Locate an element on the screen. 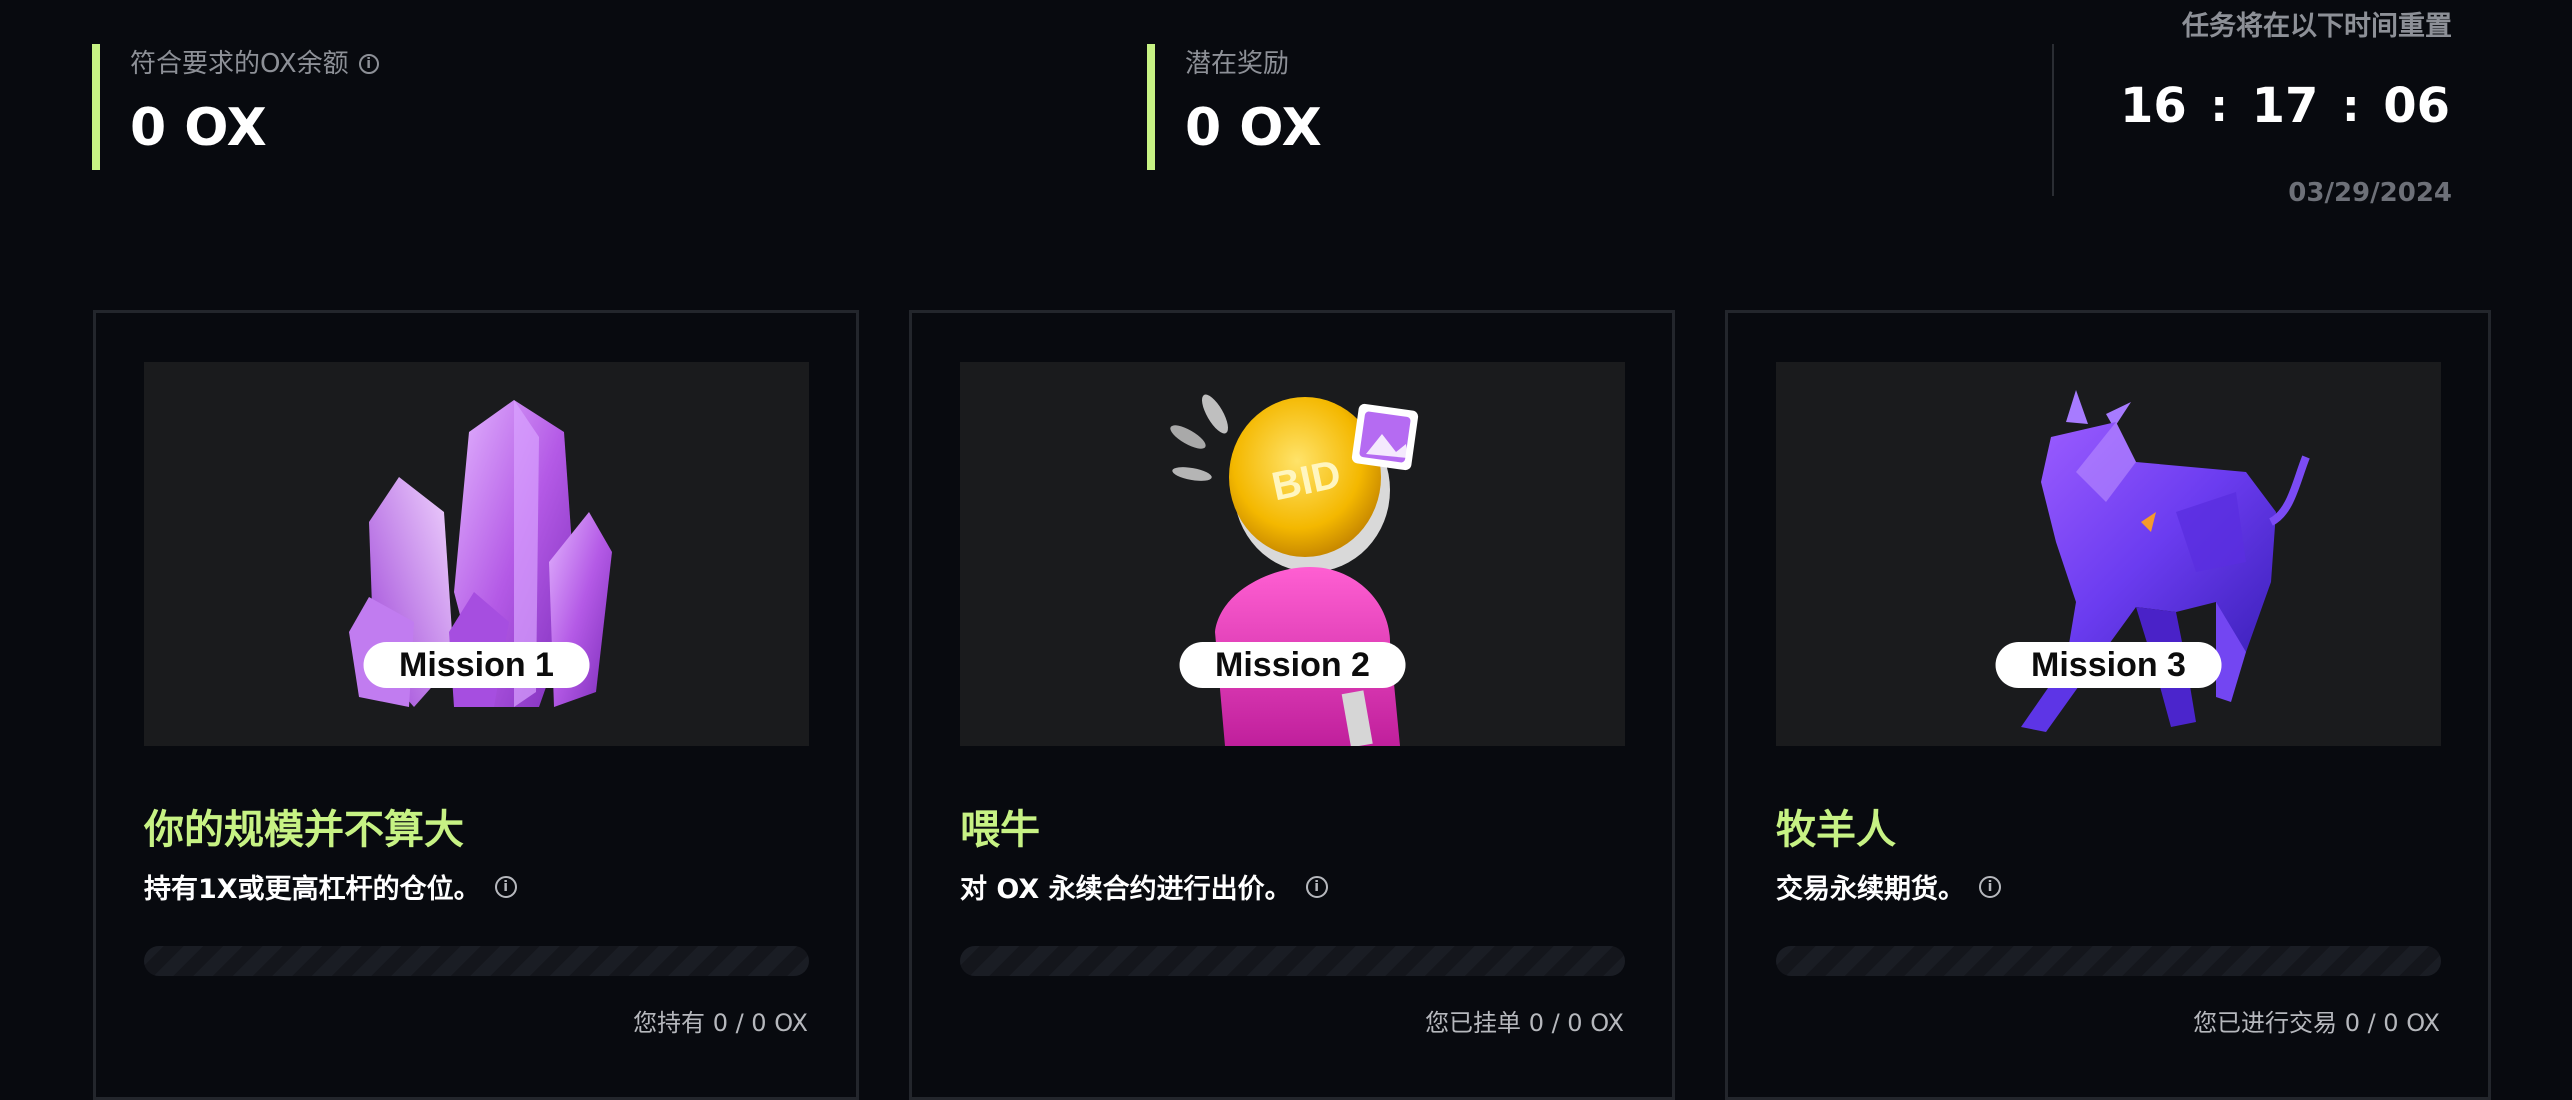  mission-image: Mission 1 is located at coordinates (476, 554).